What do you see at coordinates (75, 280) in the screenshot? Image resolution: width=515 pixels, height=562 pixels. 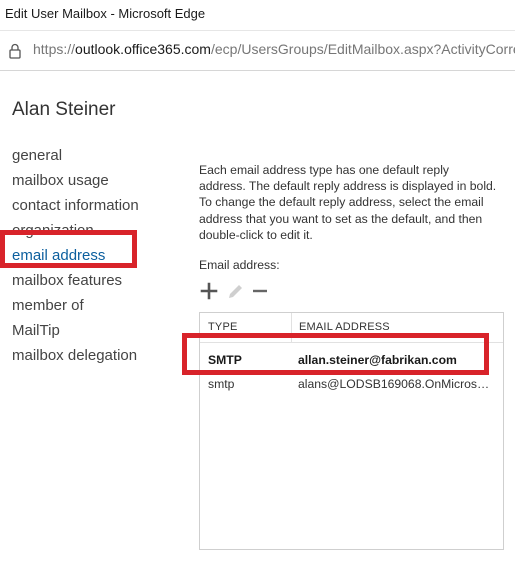 I see `nav-item-mailbox-features: mailbox features` at bounding box center [75, 280].